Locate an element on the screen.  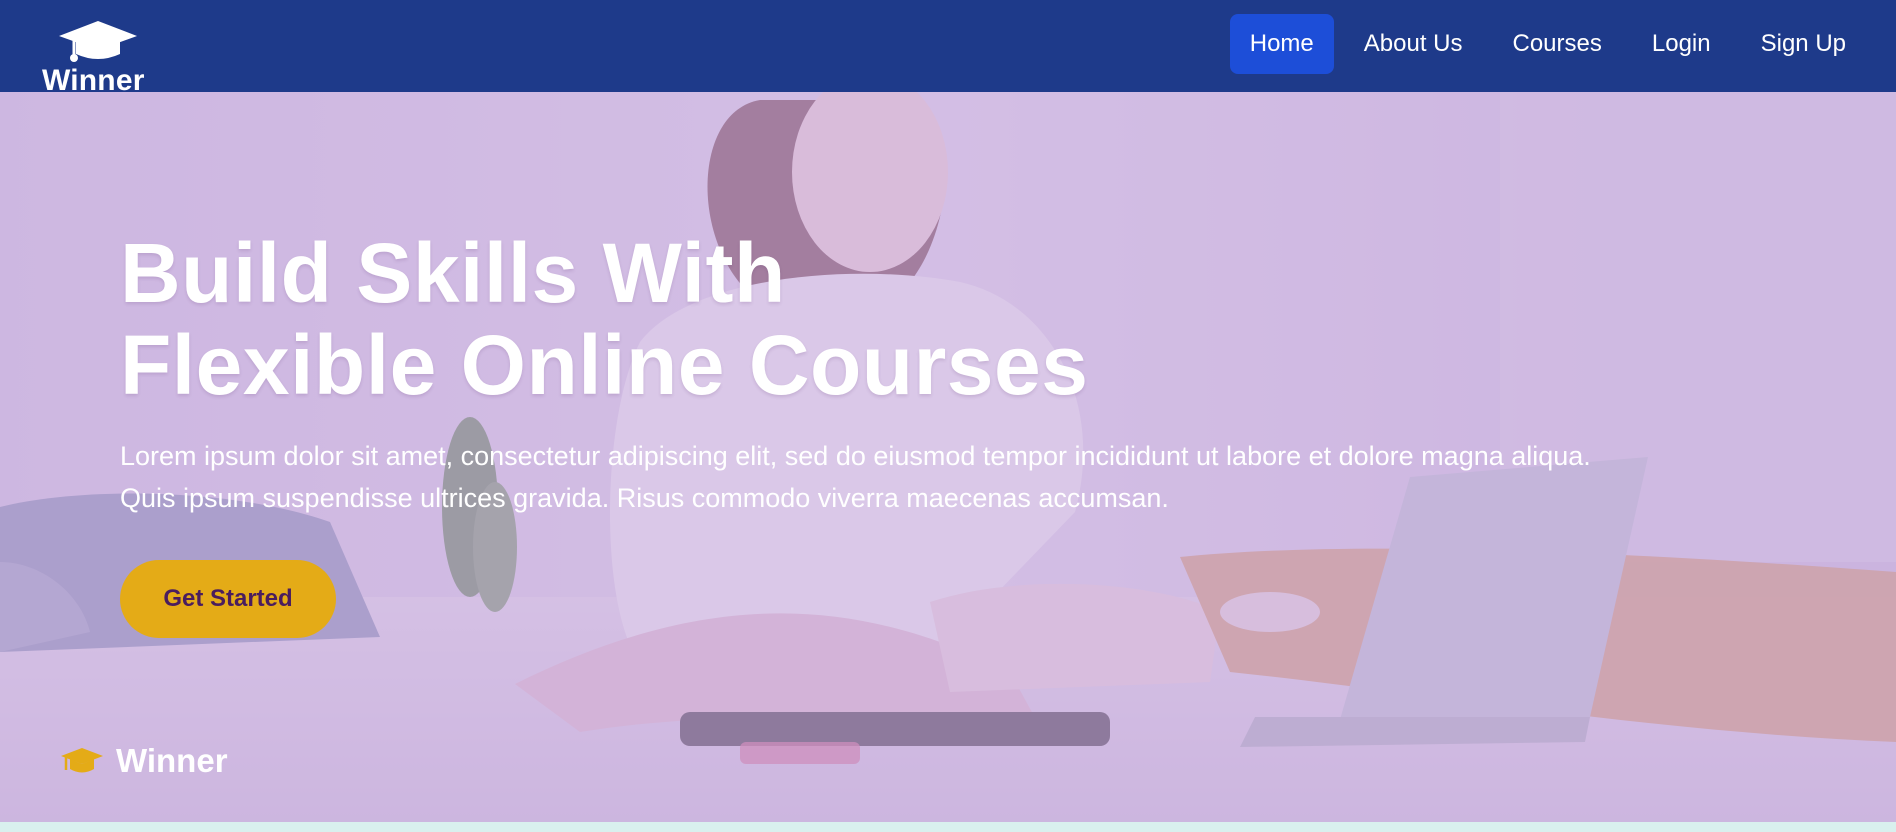
hero-title-line-2: Flexible Online Courses is located at coordinates (604, 365).